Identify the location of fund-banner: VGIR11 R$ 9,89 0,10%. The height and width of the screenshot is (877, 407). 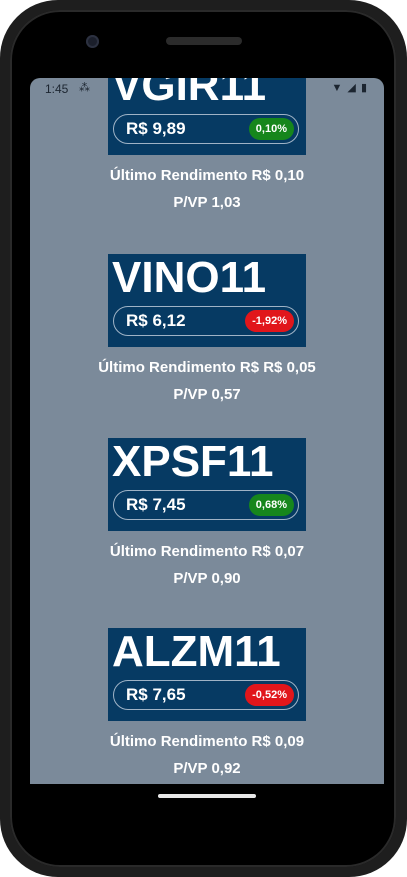
(207, 116).